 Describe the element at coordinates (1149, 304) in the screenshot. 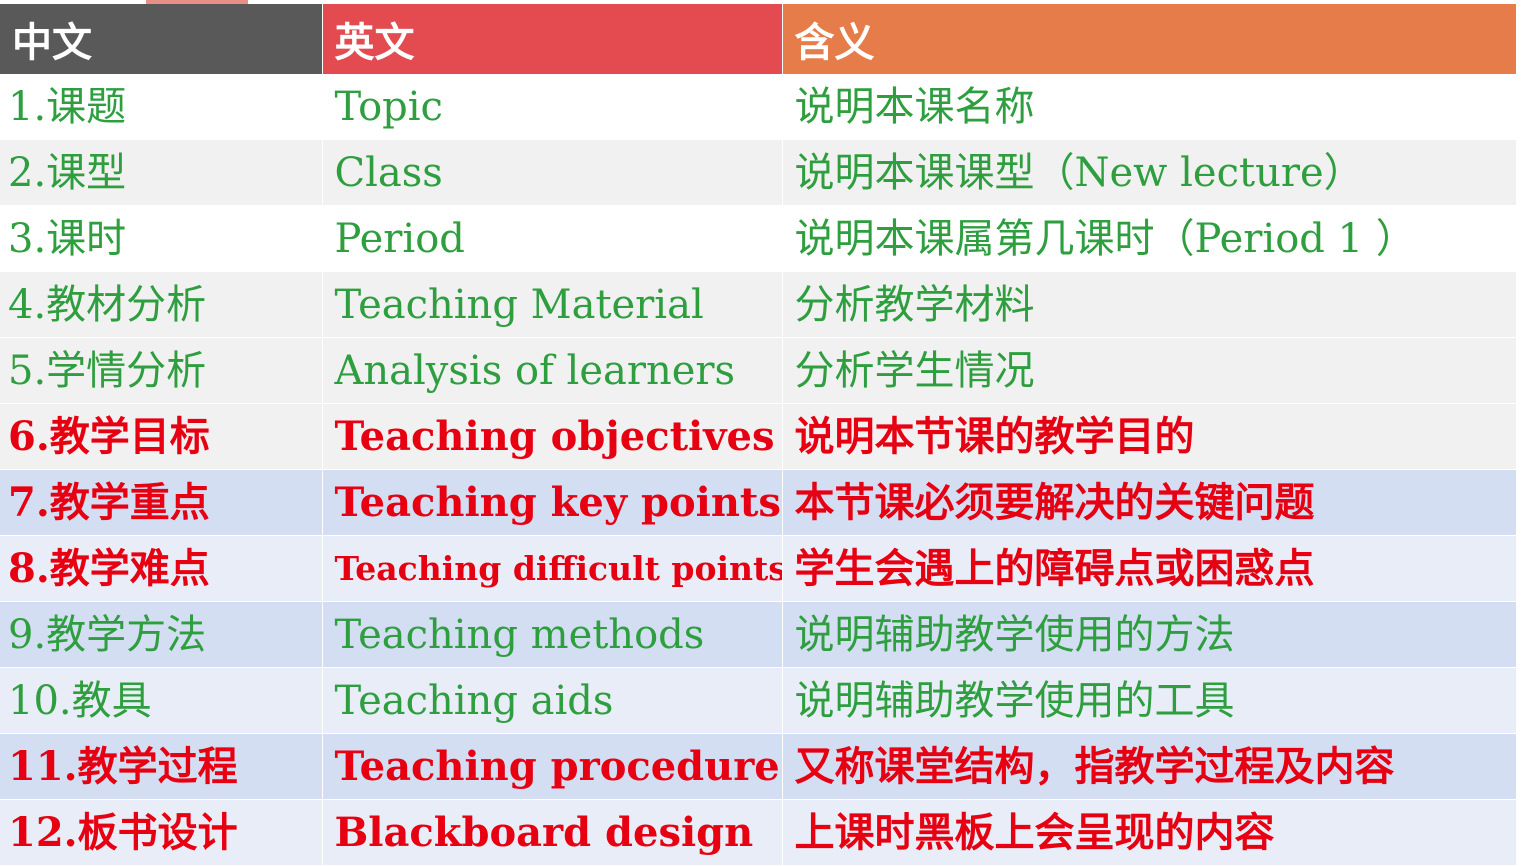

I see `cell-meaning: 分析教学材料` at that location.